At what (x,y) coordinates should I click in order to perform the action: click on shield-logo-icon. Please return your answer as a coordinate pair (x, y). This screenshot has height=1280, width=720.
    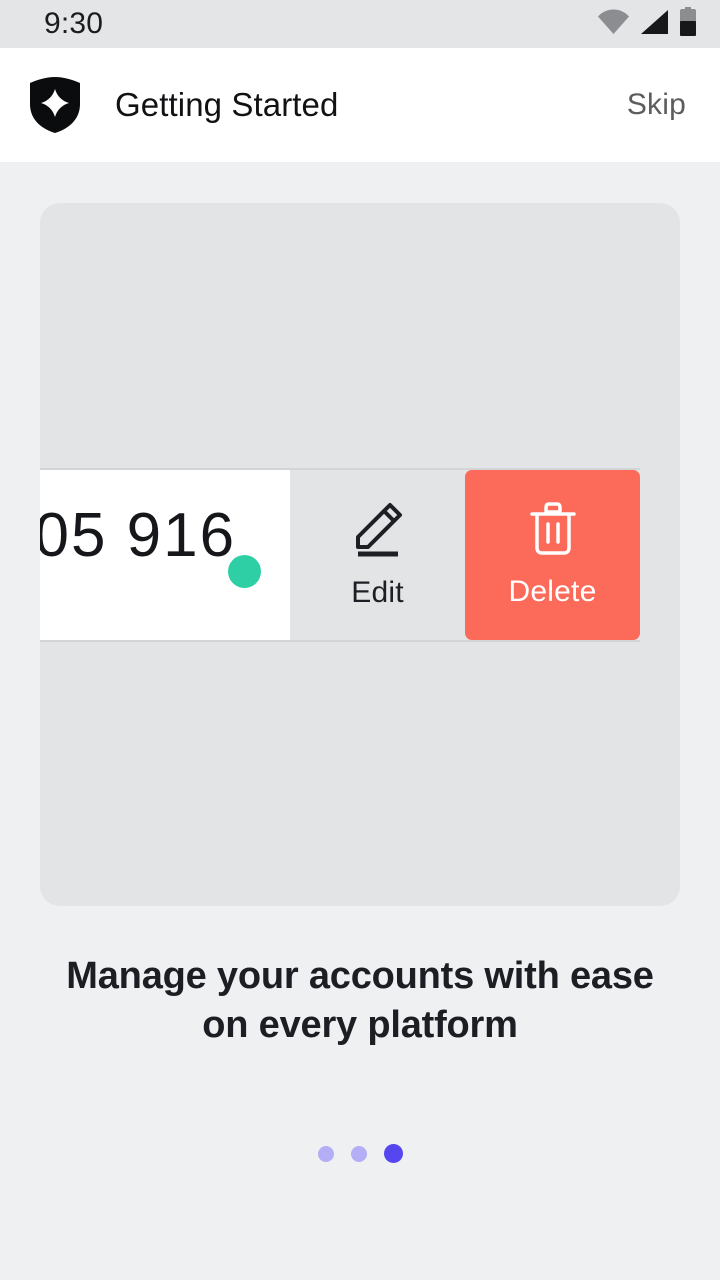
    Looking at the image, I should click on (55, 105).